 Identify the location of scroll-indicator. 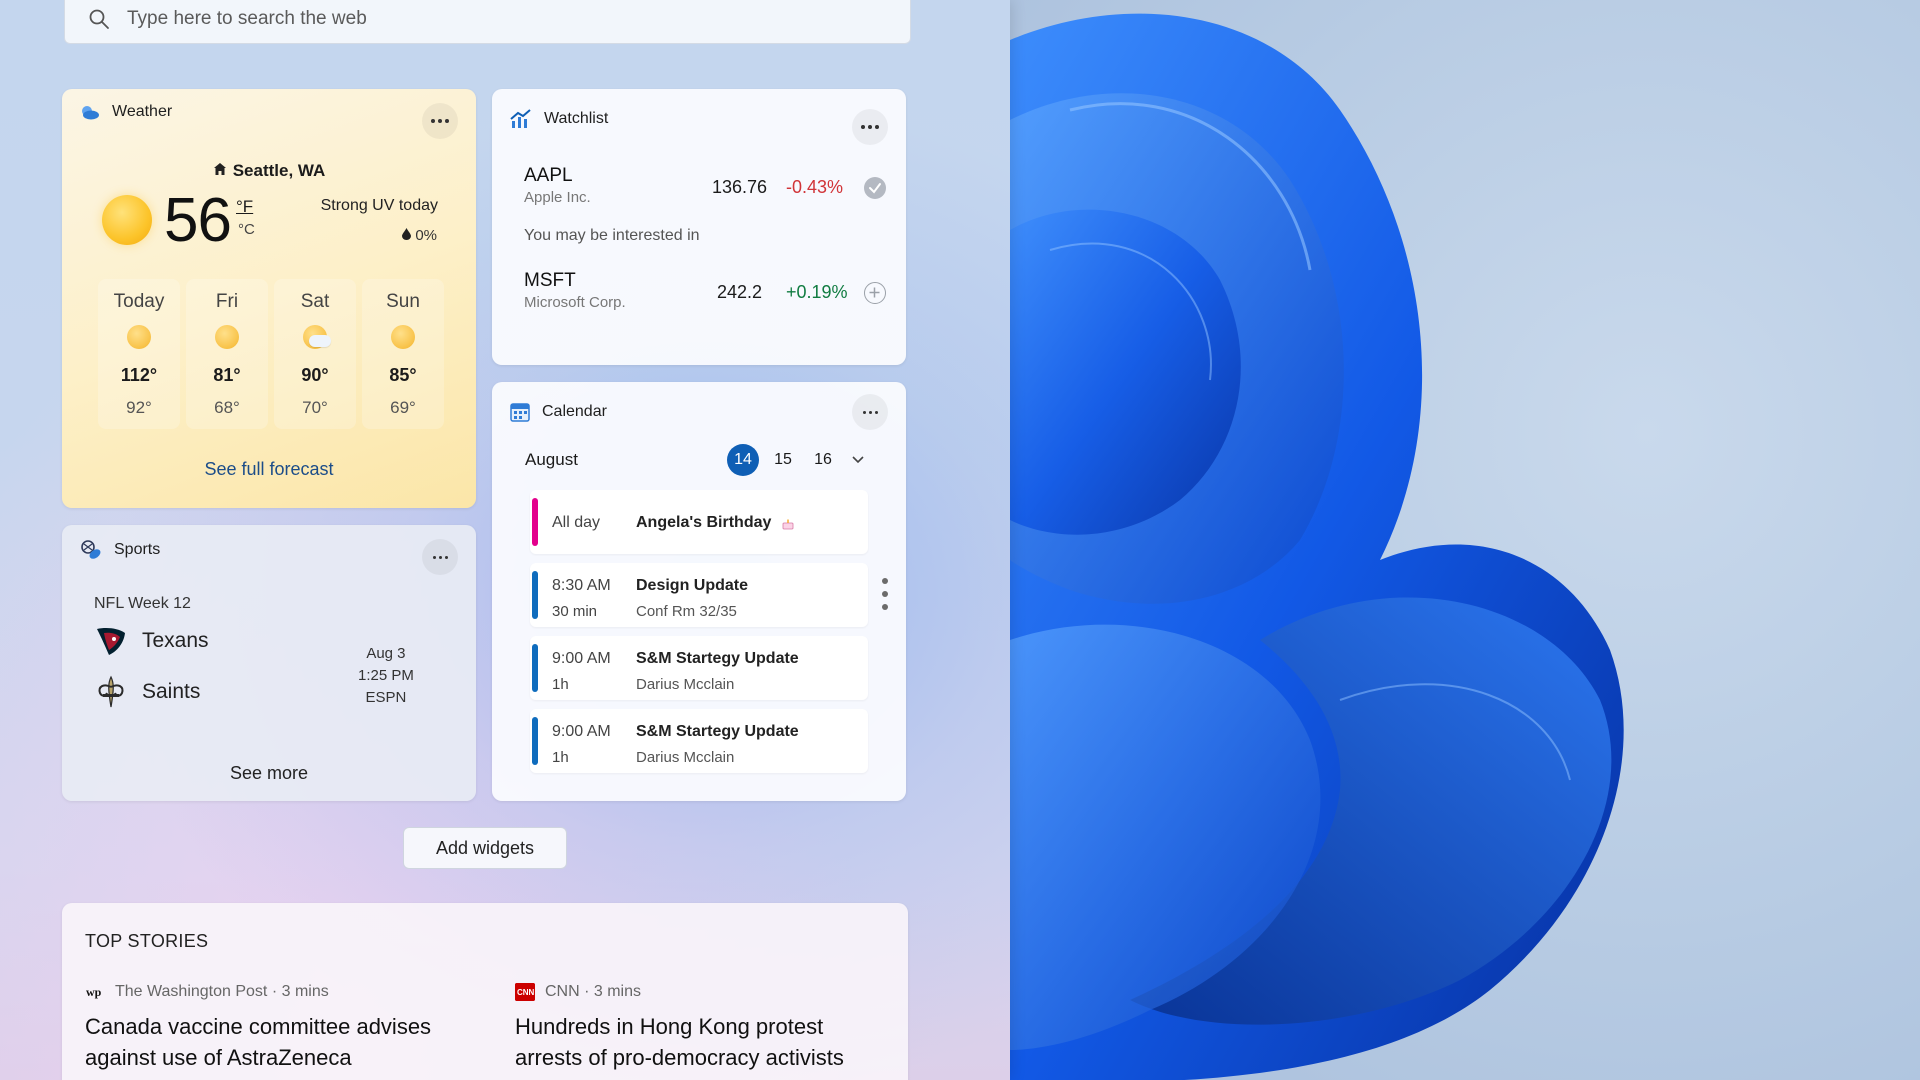
(885, 597).